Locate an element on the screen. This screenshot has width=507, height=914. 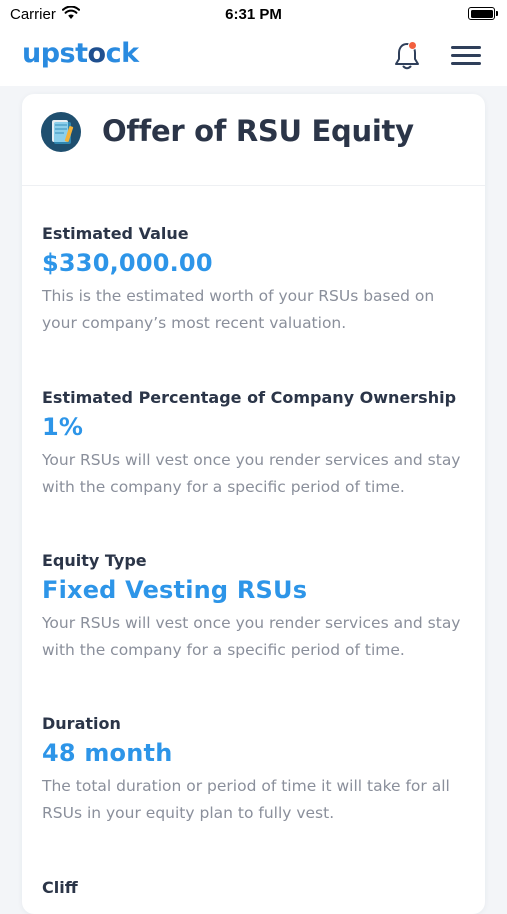
section-value: 1% is located at coordinates (63, 427).